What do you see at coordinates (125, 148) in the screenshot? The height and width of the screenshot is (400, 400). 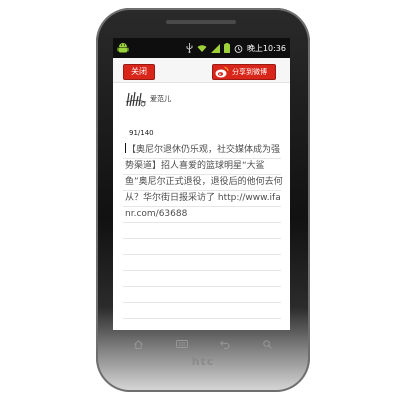 I see `text-cursor` at bounding box center [125, 148].